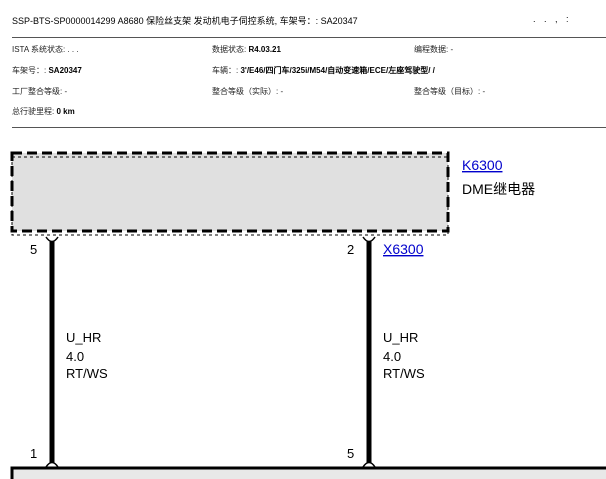 This screenshot has height=479, width=606. What do you see at coordinates (369, 464) in the screenshot?
I see `wire-2-bottom-connector-icon` at bounding box center [369, 464].